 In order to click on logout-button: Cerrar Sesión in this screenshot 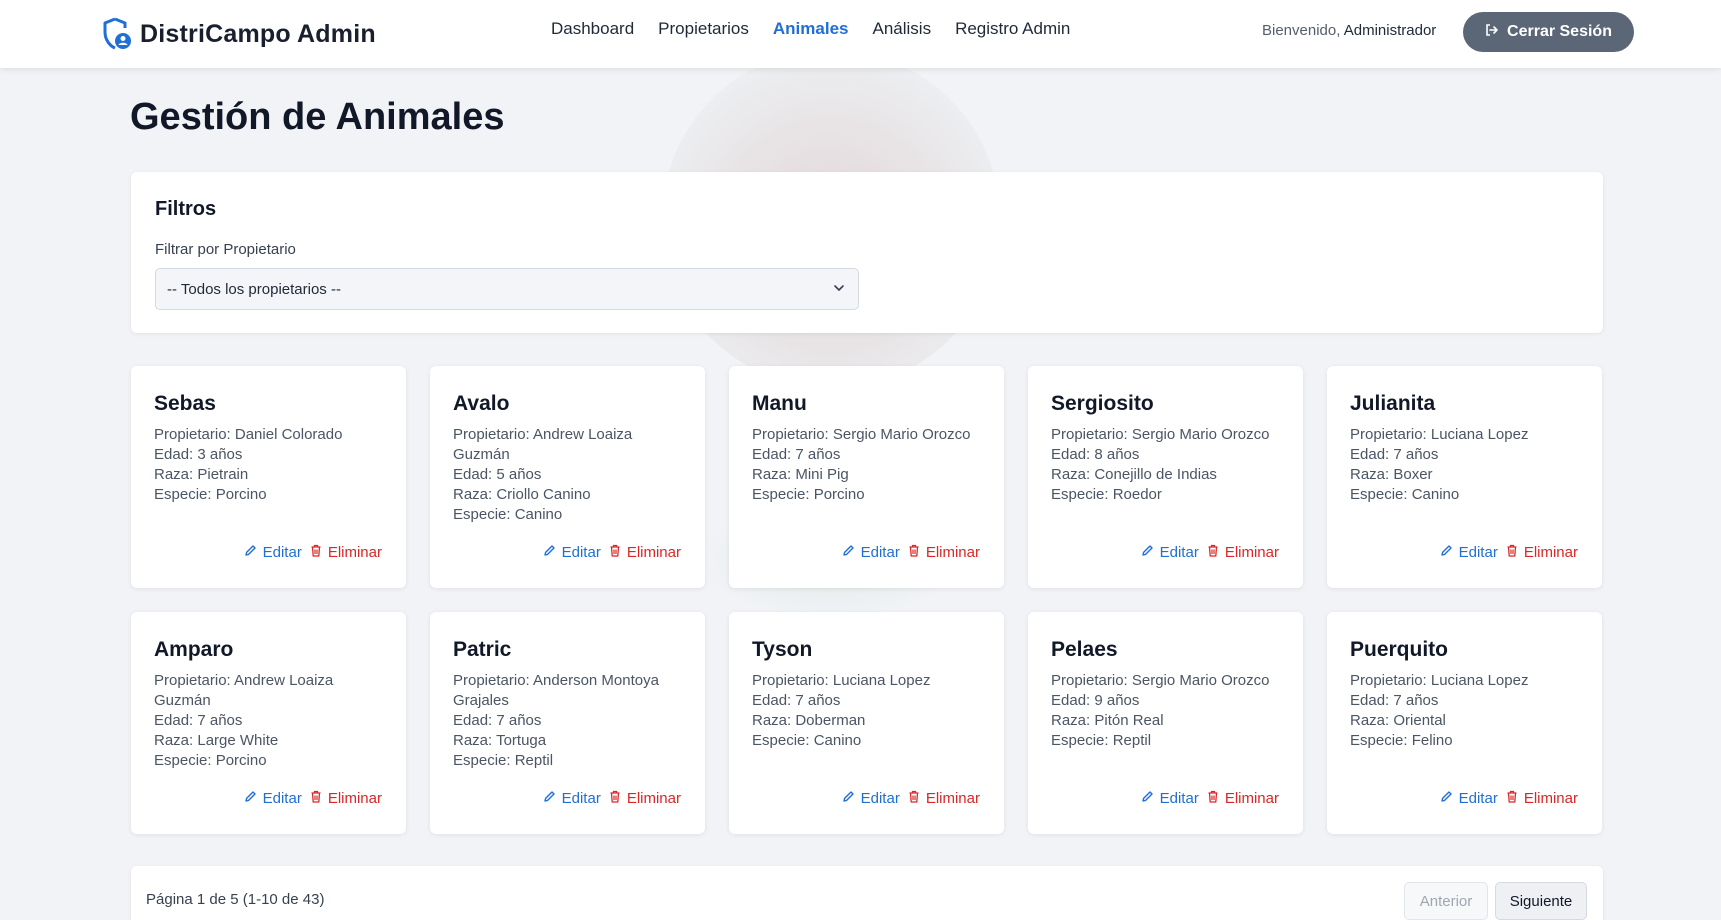, I will do `click(1548, 32)`.